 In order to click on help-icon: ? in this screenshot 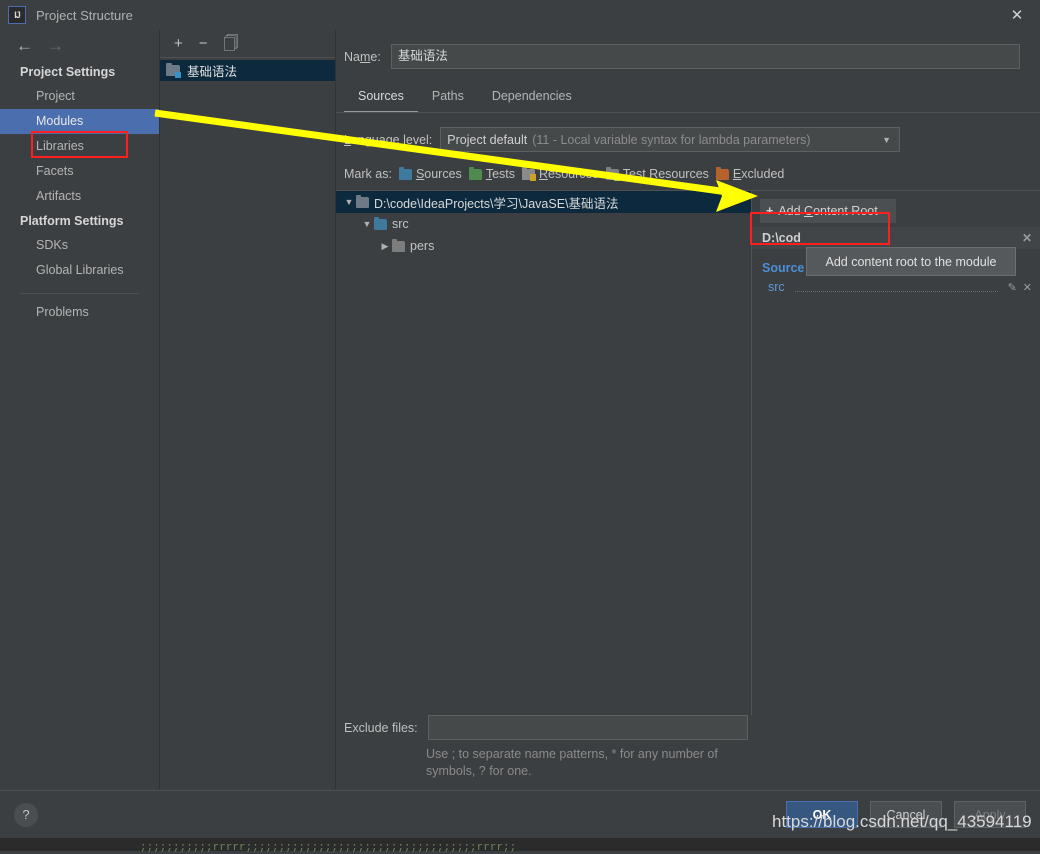, I will do `click(26, 815)`.